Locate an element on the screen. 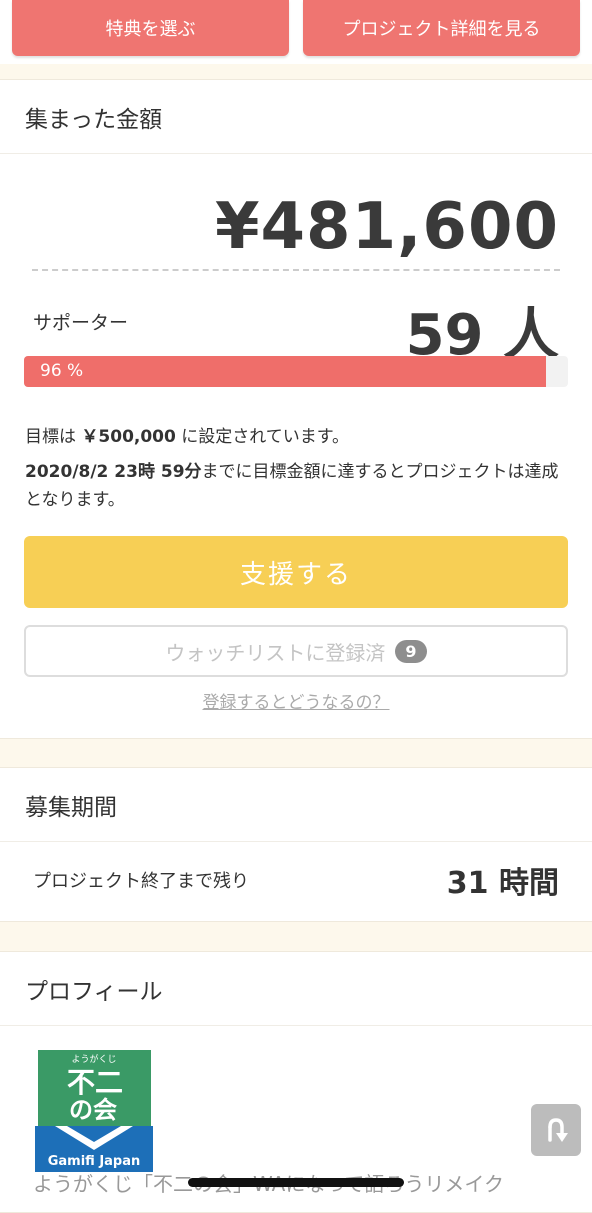  top-action-bar: 特典を選ぶ プロジェクト詳細を見る is located at coordinates (296, 32).